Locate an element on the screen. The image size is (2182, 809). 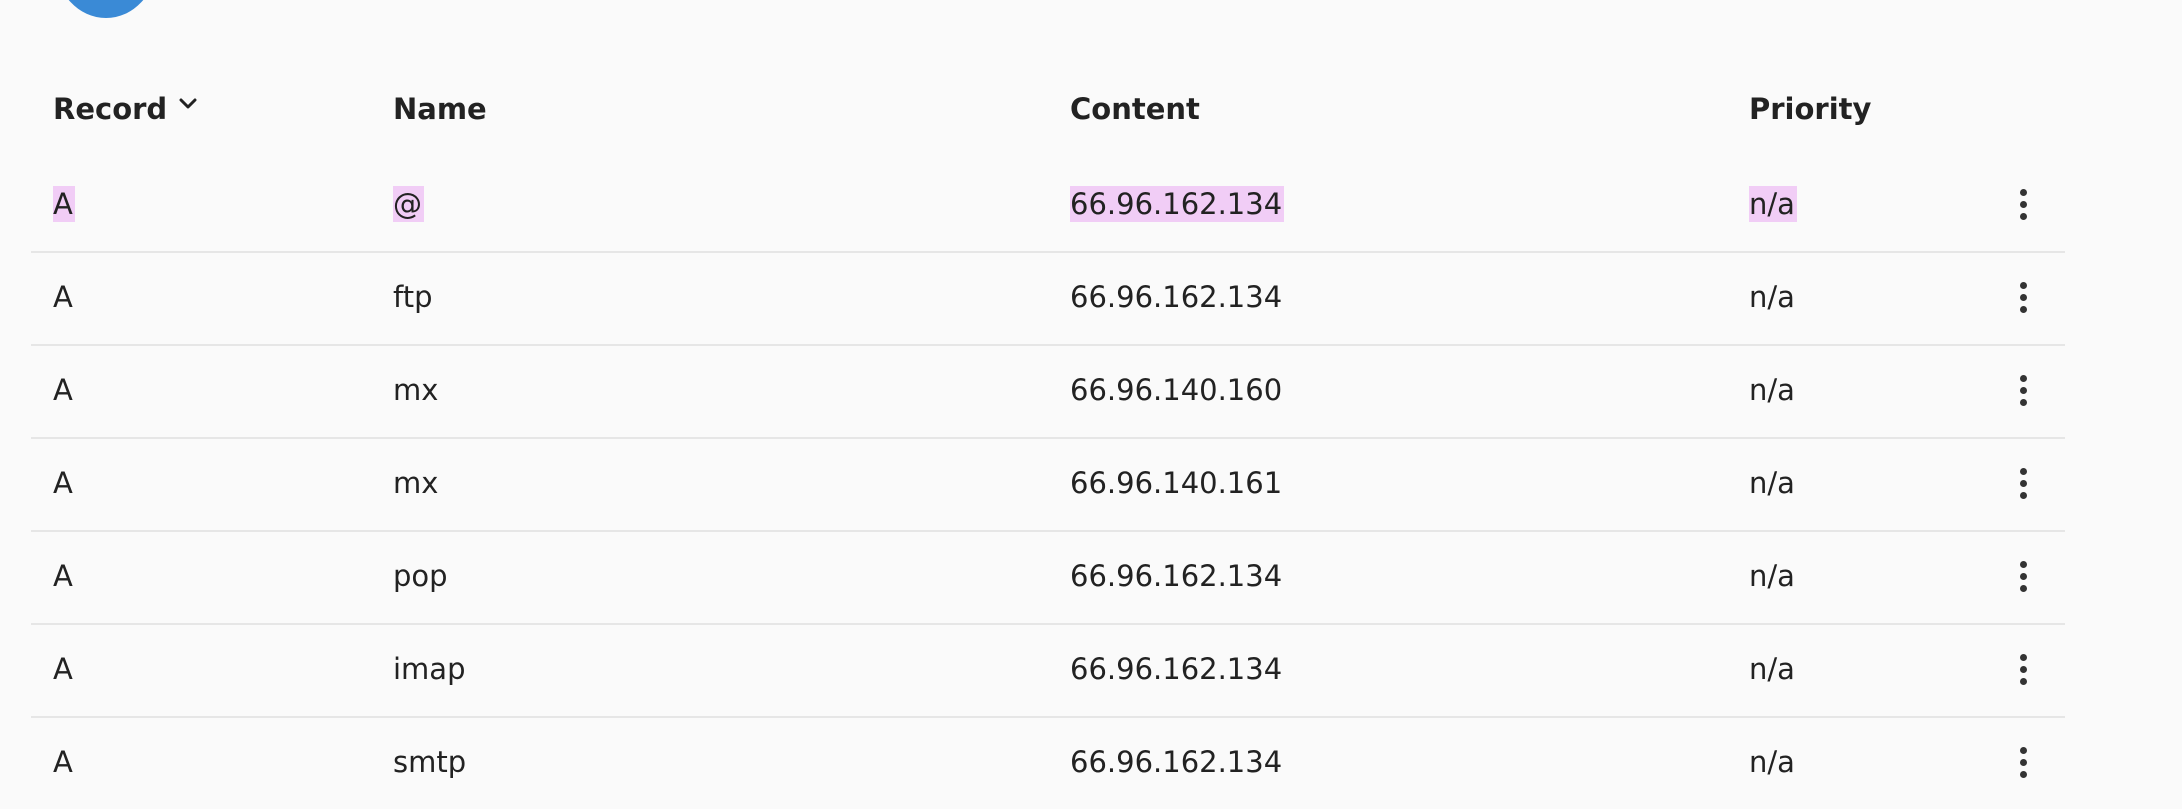
table-row: A mx 66.96.140.161 n/a is located at coordinates (1048, 485).